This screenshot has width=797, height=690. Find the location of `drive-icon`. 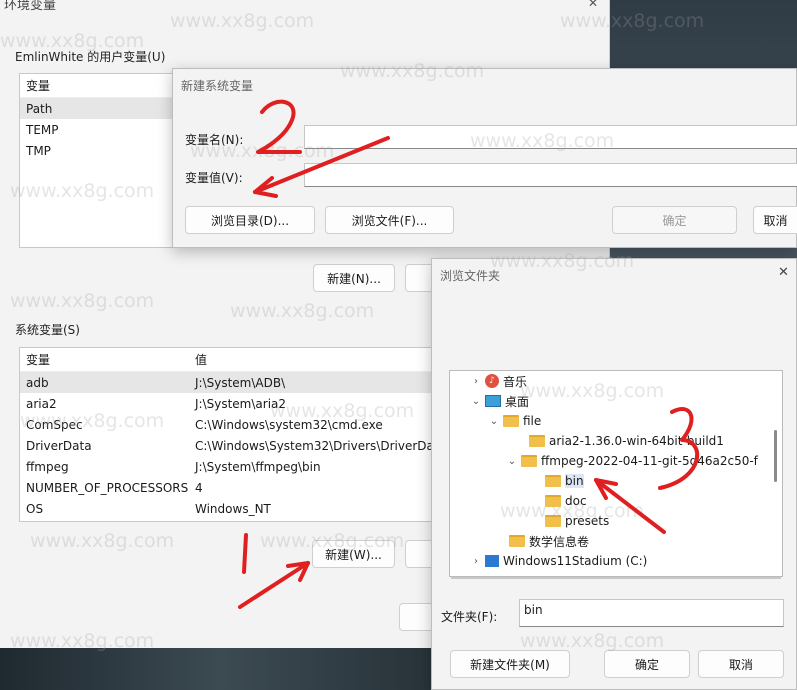

drive-icon is located at coordinates (492, 561).